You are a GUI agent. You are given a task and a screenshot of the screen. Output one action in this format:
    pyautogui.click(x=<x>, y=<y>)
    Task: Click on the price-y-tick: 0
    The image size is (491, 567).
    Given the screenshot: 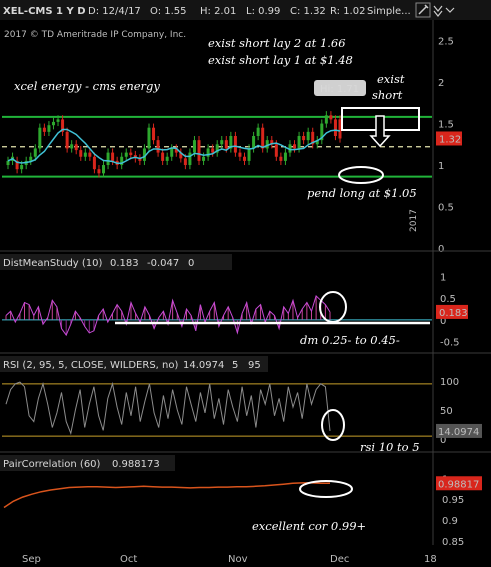 What is the action you would take?
    pyautogui.click(x=441, y=249)
    